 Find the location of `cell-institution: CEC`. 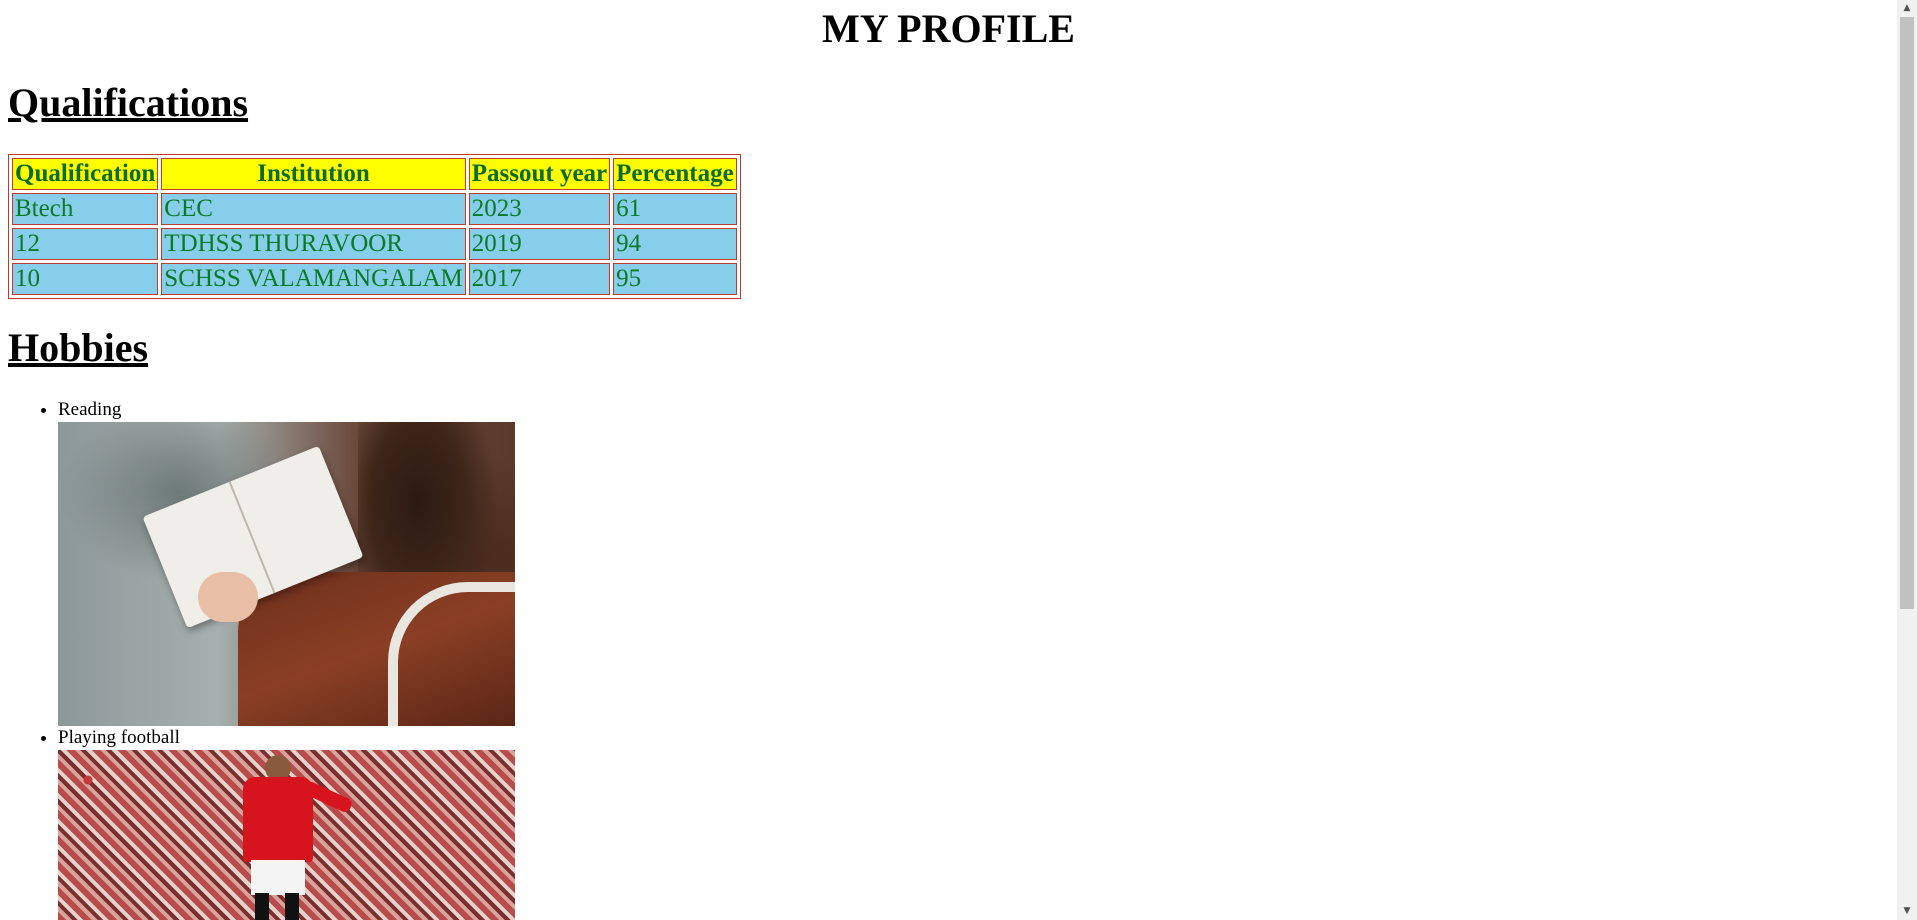

cell-institution: CEC is located at coordinates (313, 209).